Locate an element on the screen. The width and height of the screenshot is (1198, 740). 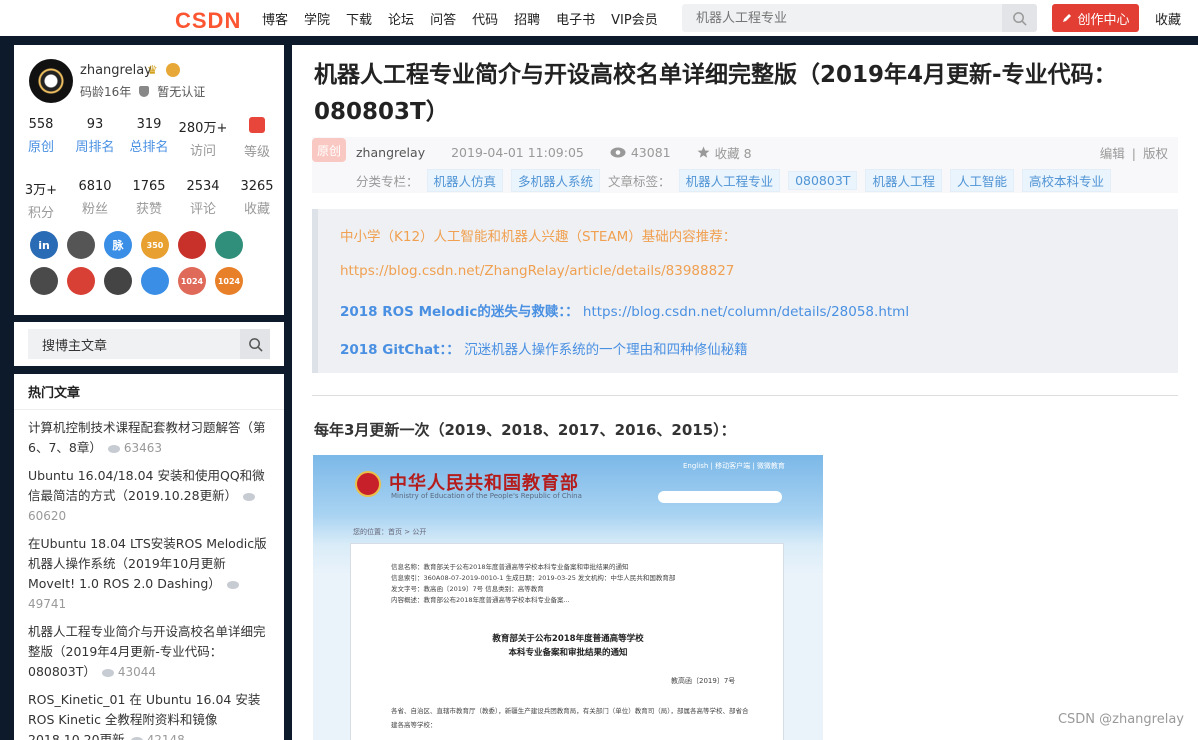
stat-stats_row1-3: 280万+ 访问 is located at coordinates (203, 138).